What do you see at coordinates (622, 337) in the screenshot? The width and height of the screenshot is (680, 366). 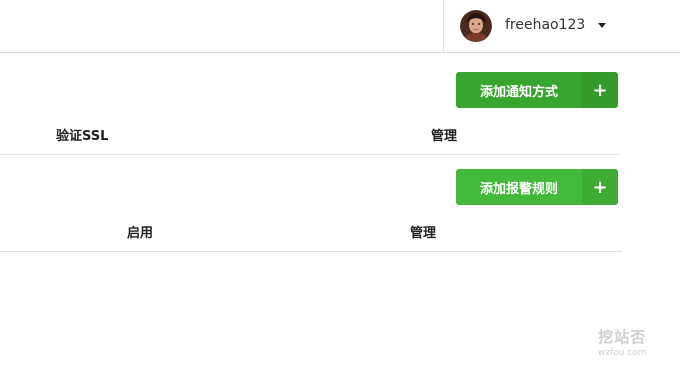 I see `watermark-title: 挖站否` at bounding box center [622, 337].